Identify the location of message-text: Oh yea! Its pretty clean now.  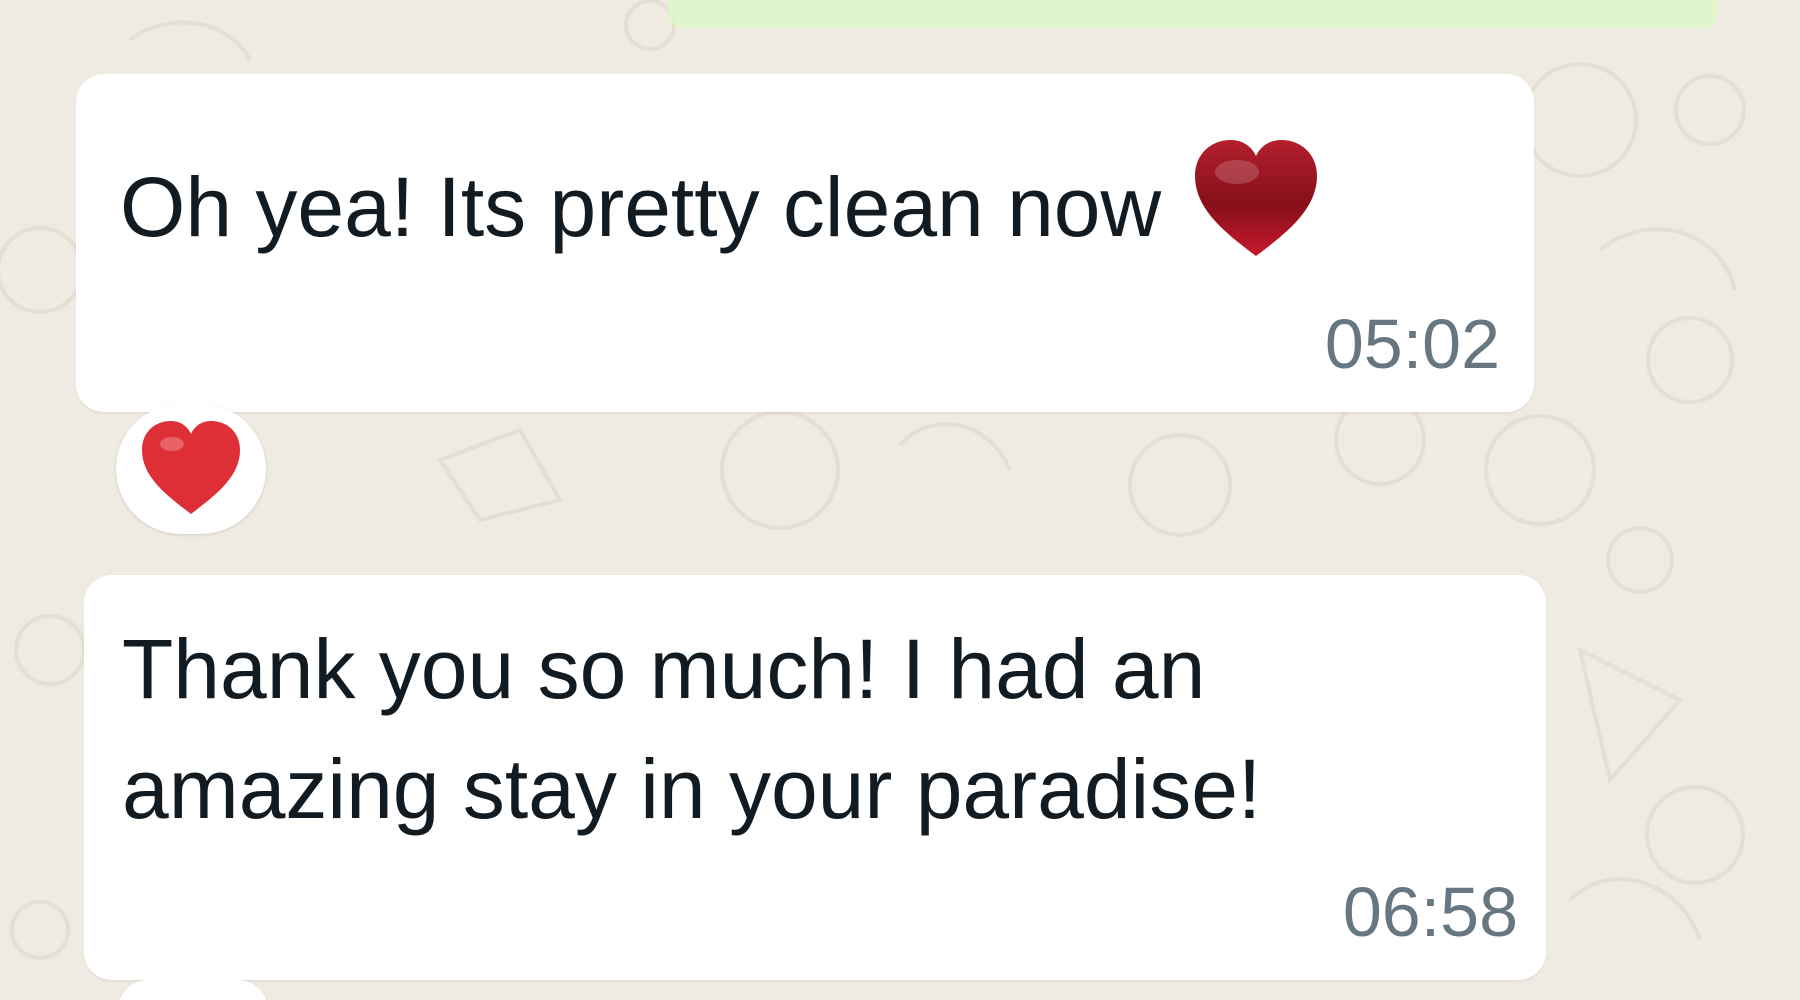
(723, 200).